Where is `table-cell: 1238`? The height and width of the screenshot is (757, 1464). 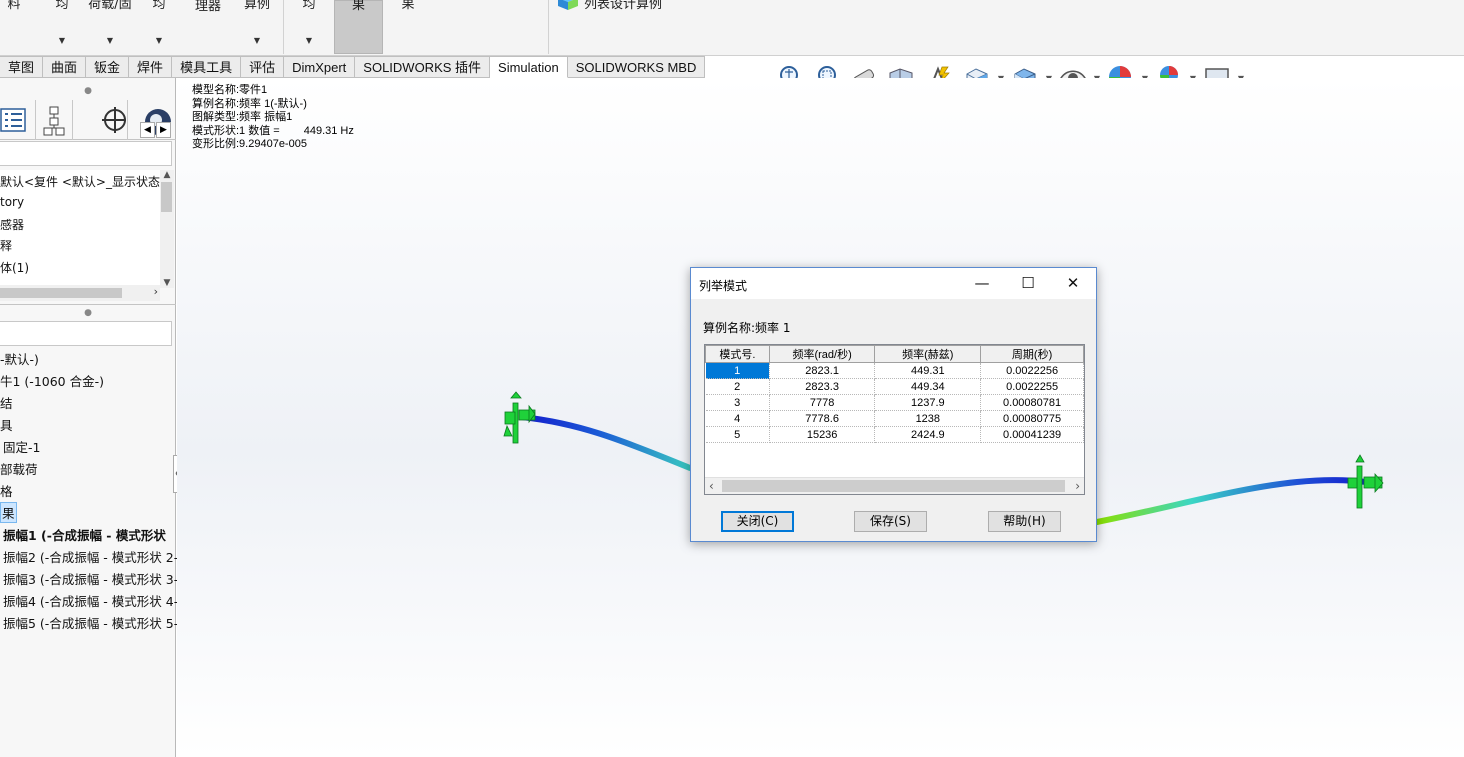
table-cell: 1238 is located at coordinates (928, 418).